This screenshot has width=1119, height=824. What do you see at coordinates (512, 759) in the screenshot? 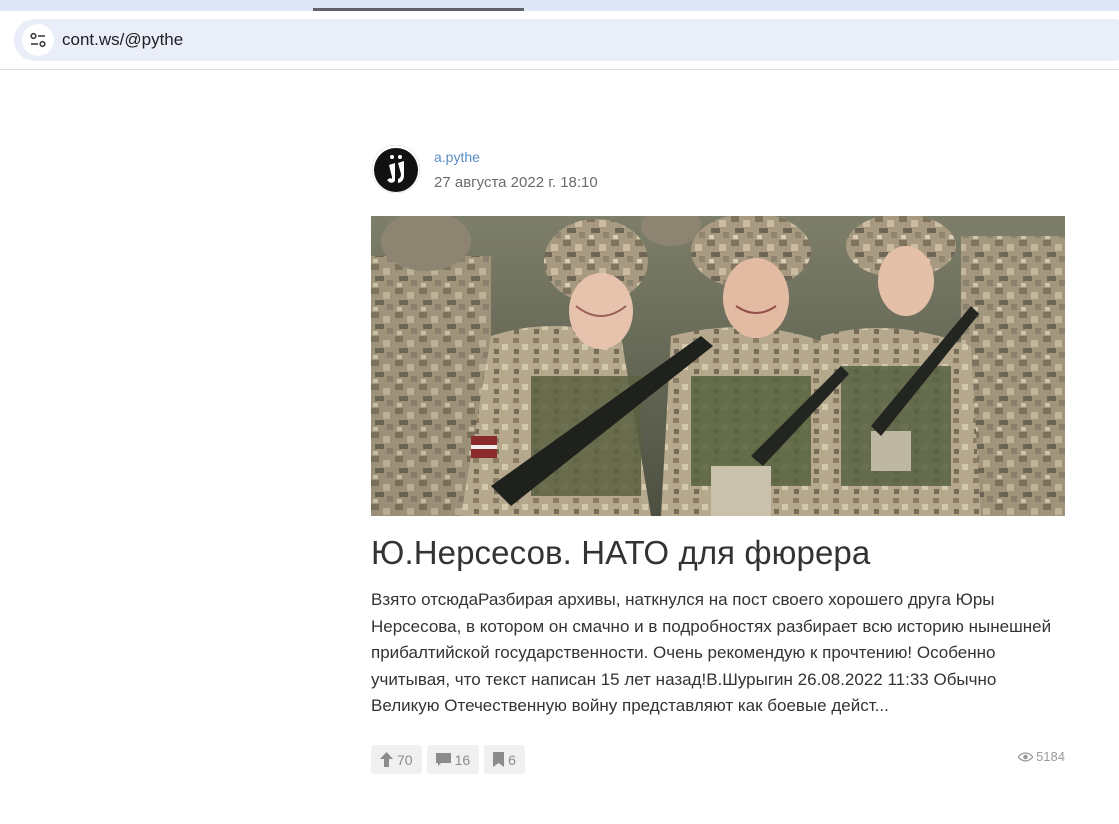
I see `bookmark-count: 6` at bounding box center [512, 759].